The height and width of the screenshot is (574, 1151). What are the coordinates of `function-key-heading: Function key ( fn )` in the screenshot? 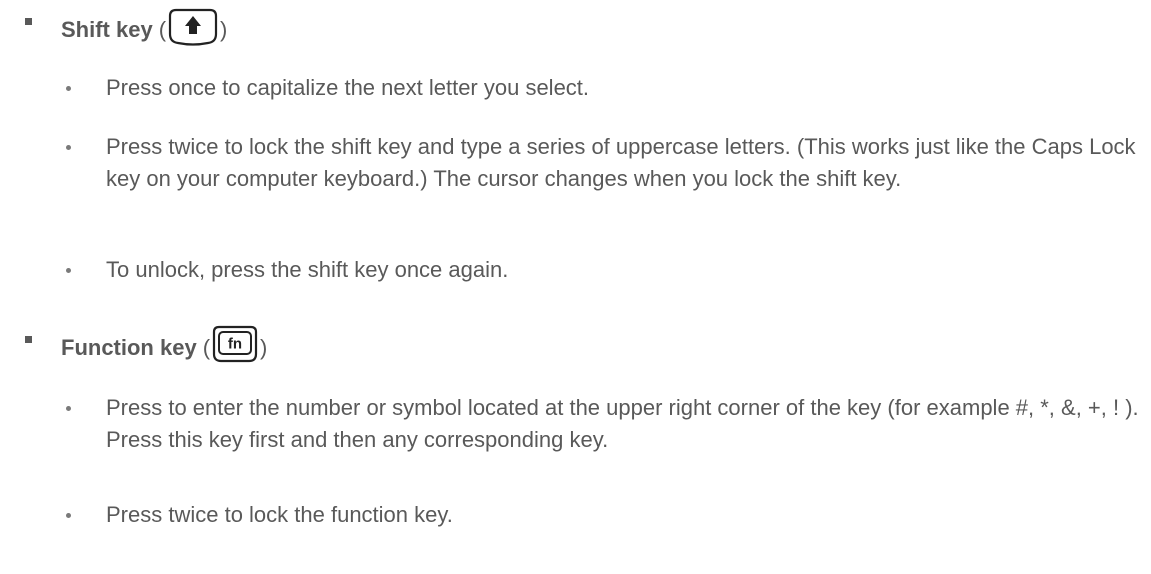 It's located at (164, 347).